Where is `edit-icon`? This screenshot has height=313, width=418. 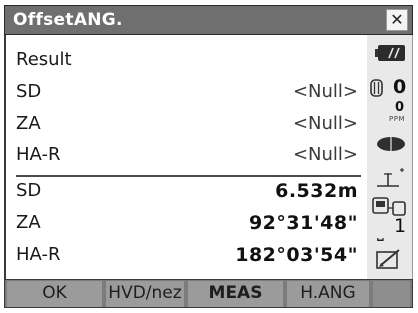 edit-icon is located at coordinates (388, 259).